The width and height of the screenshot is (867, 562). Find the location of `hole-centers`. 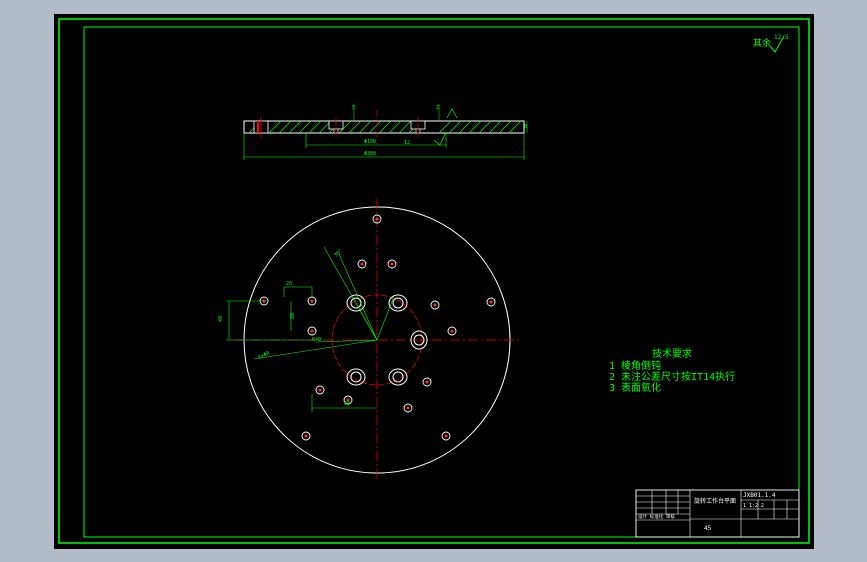

hole-centers is located at coordinates (377, 327).